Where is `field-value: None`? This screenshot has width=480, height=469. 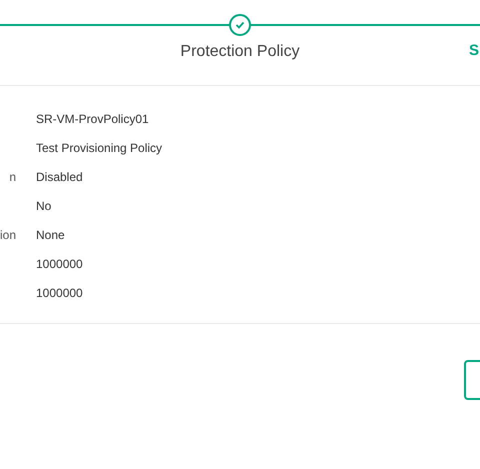
field-value: None is located at coordinates (50, 235).